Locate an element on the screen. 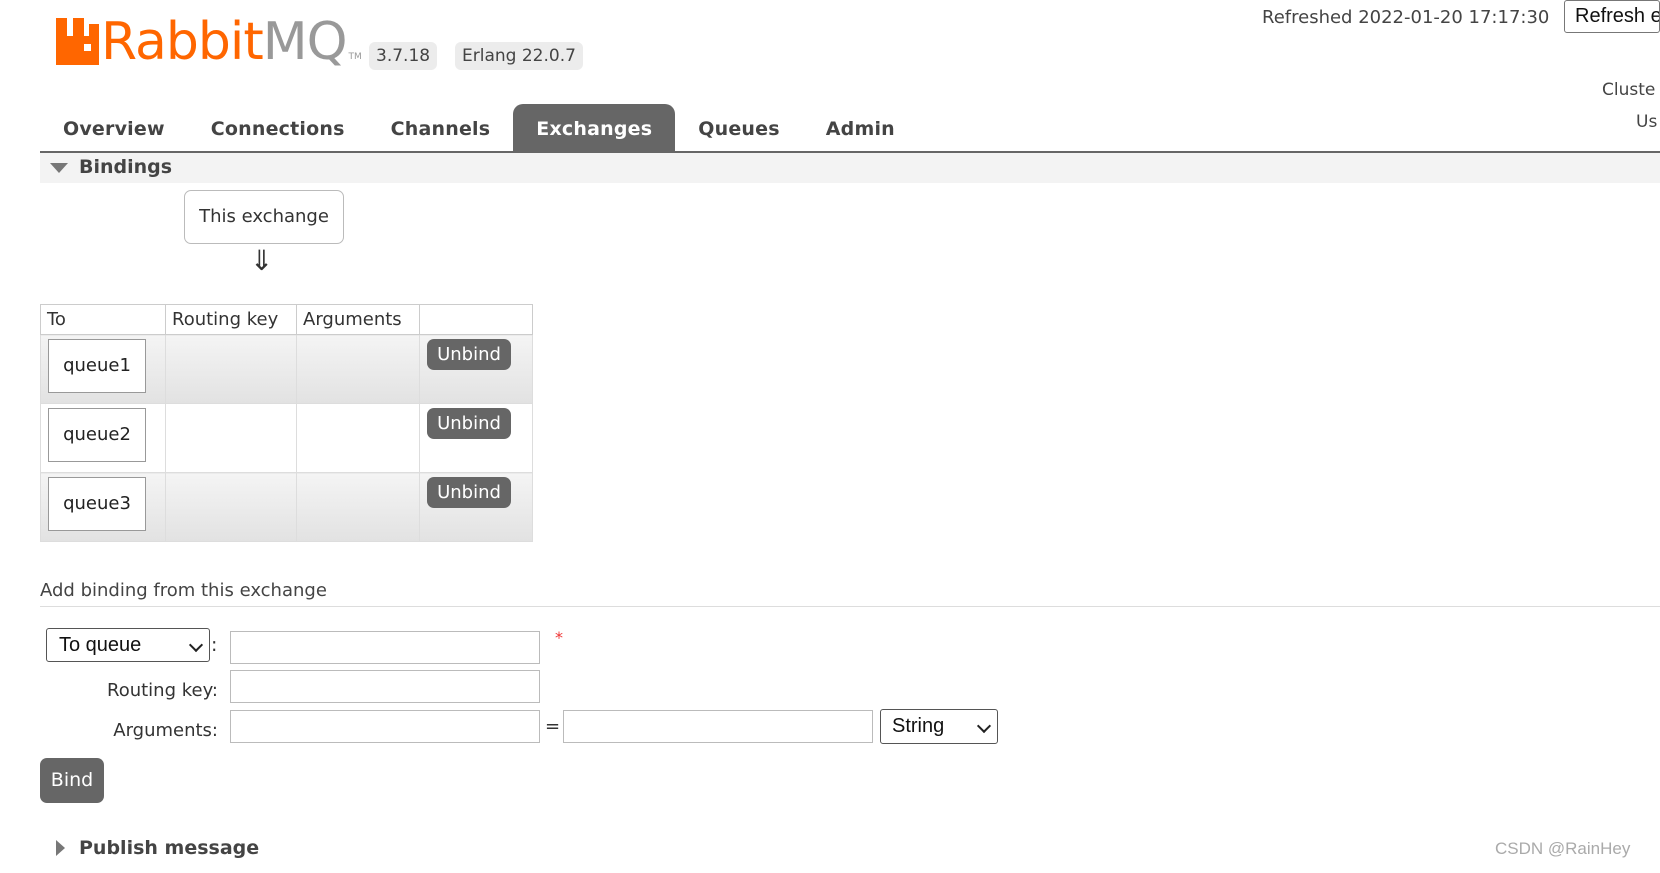 Image resolution: width=1660 pixels, height=873 pixels. bindings-section-title: Bindings is located at coordinates (126, 167).